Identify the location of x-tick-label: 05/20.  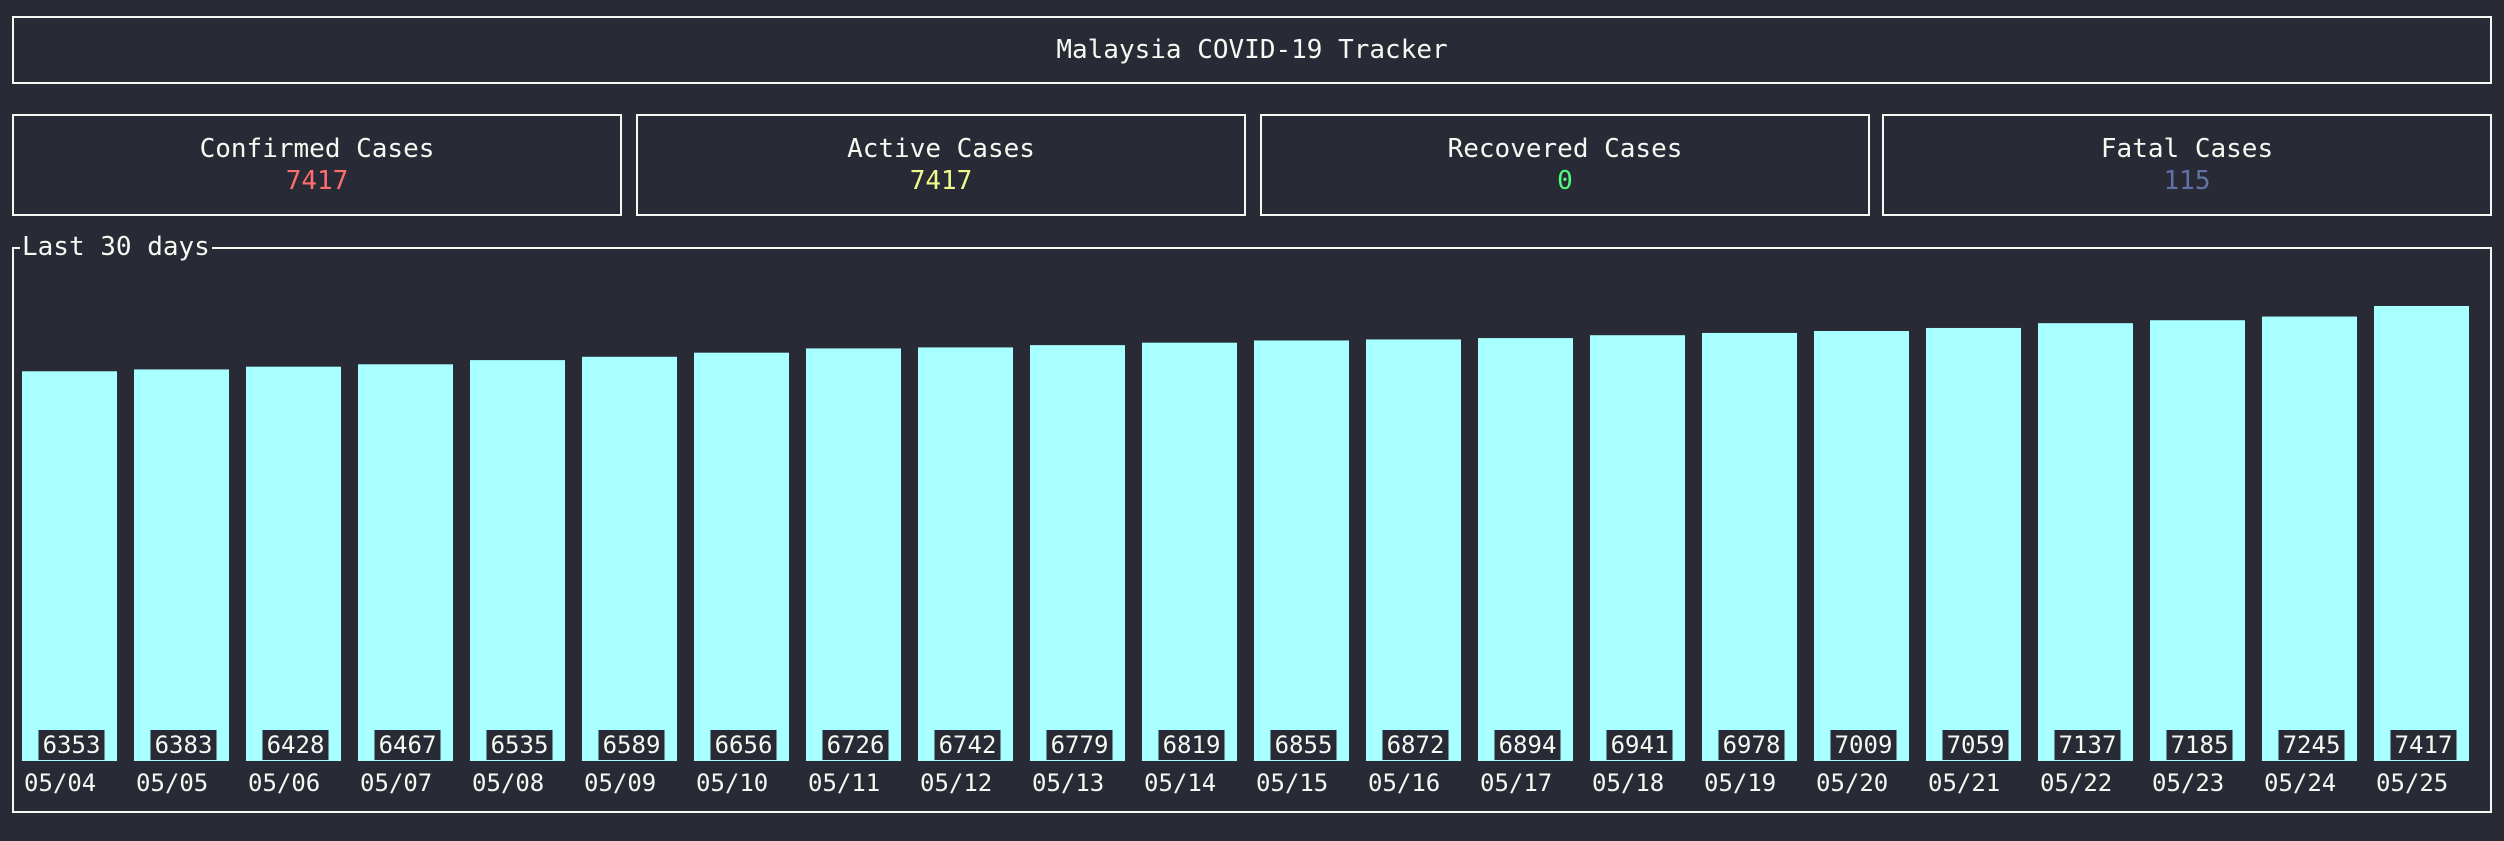
(1852, 783).